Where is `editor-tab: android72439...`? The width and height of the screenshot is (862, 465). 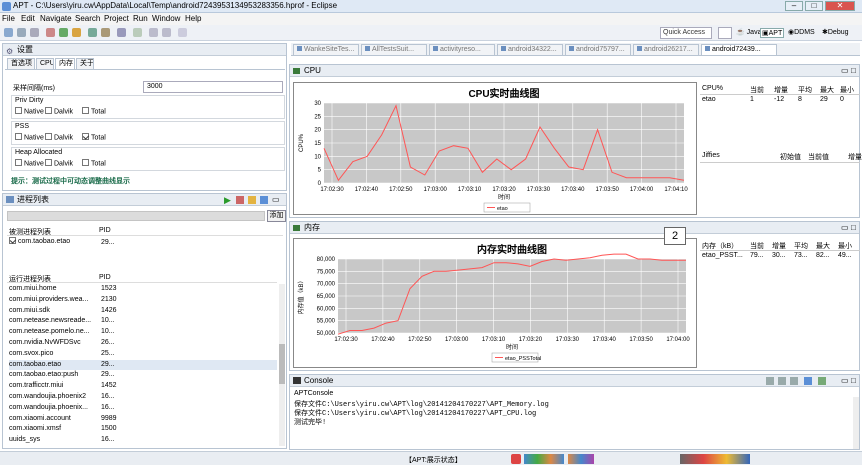
editor-tab: android72439... is located at coordinates (739, 49).